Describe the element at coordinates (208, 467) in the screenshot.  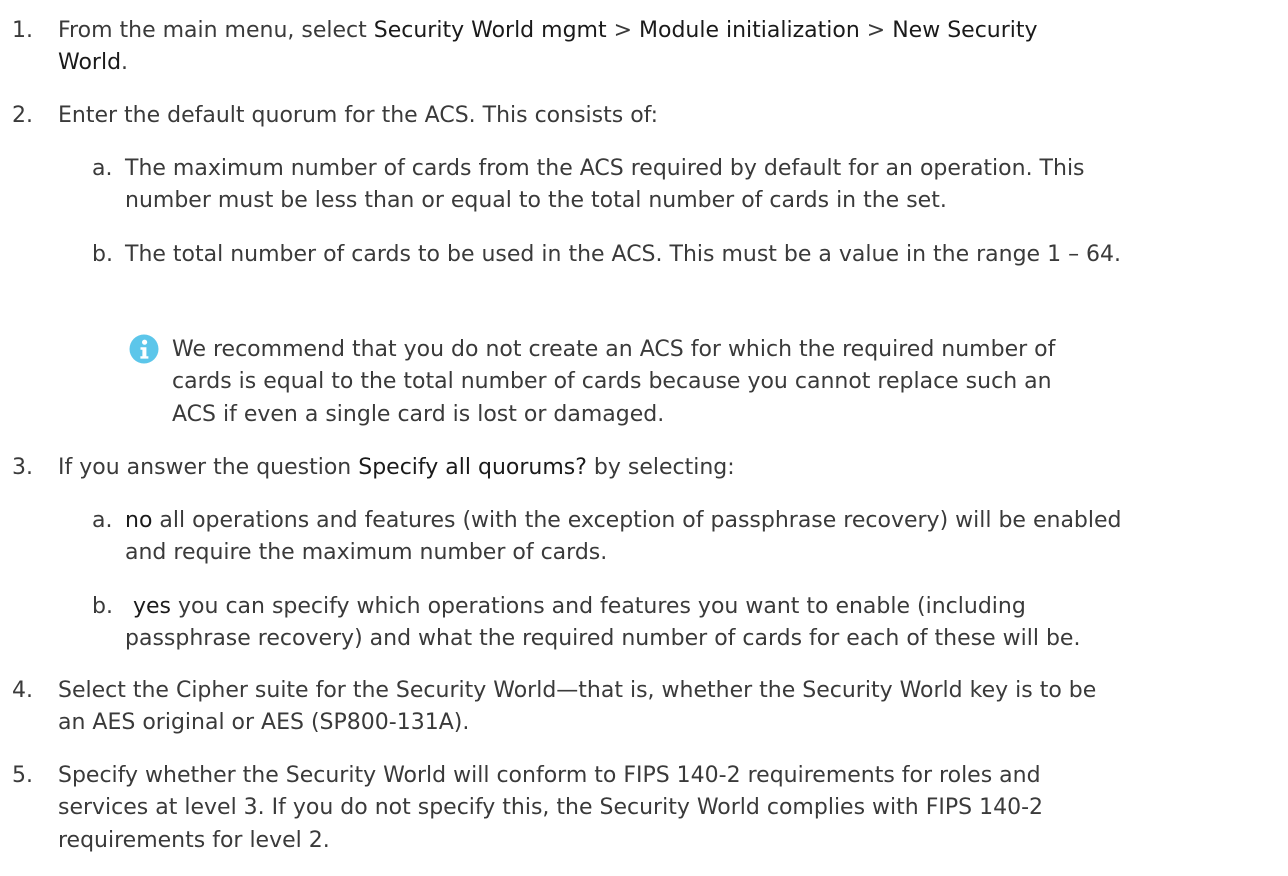
I see `step-3-intro: If you answer the question` at that location.